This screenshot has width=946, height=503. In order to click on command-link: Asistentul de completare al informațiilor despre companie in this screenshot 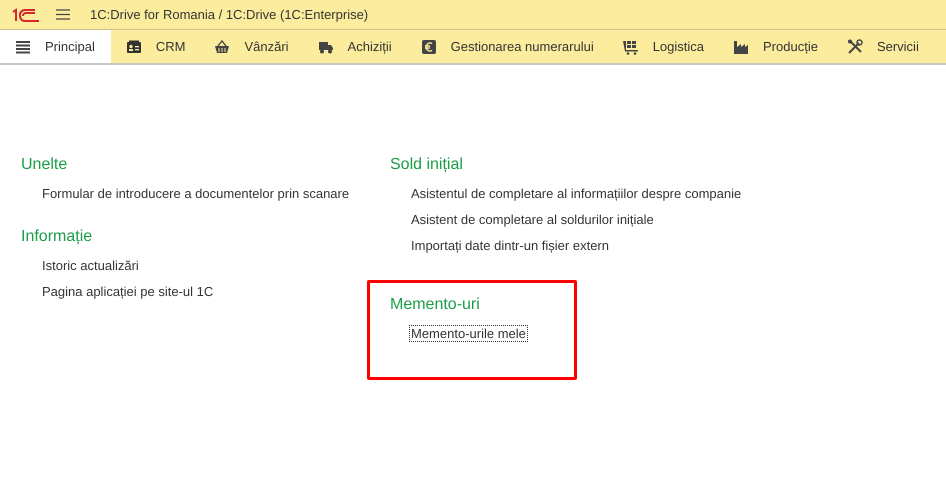, I will do `click(576, 193)`.